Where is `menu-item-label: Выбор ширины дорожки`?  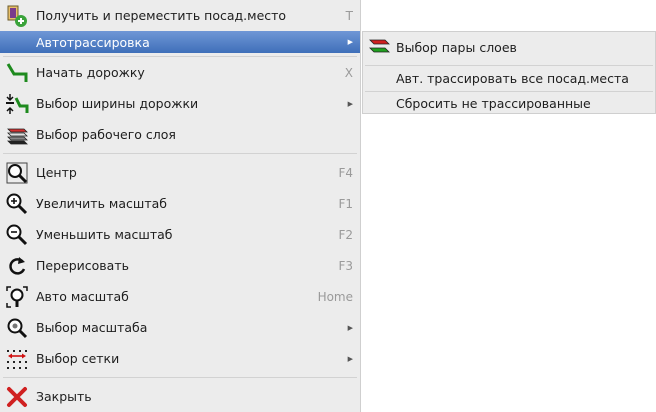 menu-item-label: Выбор ширины дорожки is located at coordinates (117, 103).